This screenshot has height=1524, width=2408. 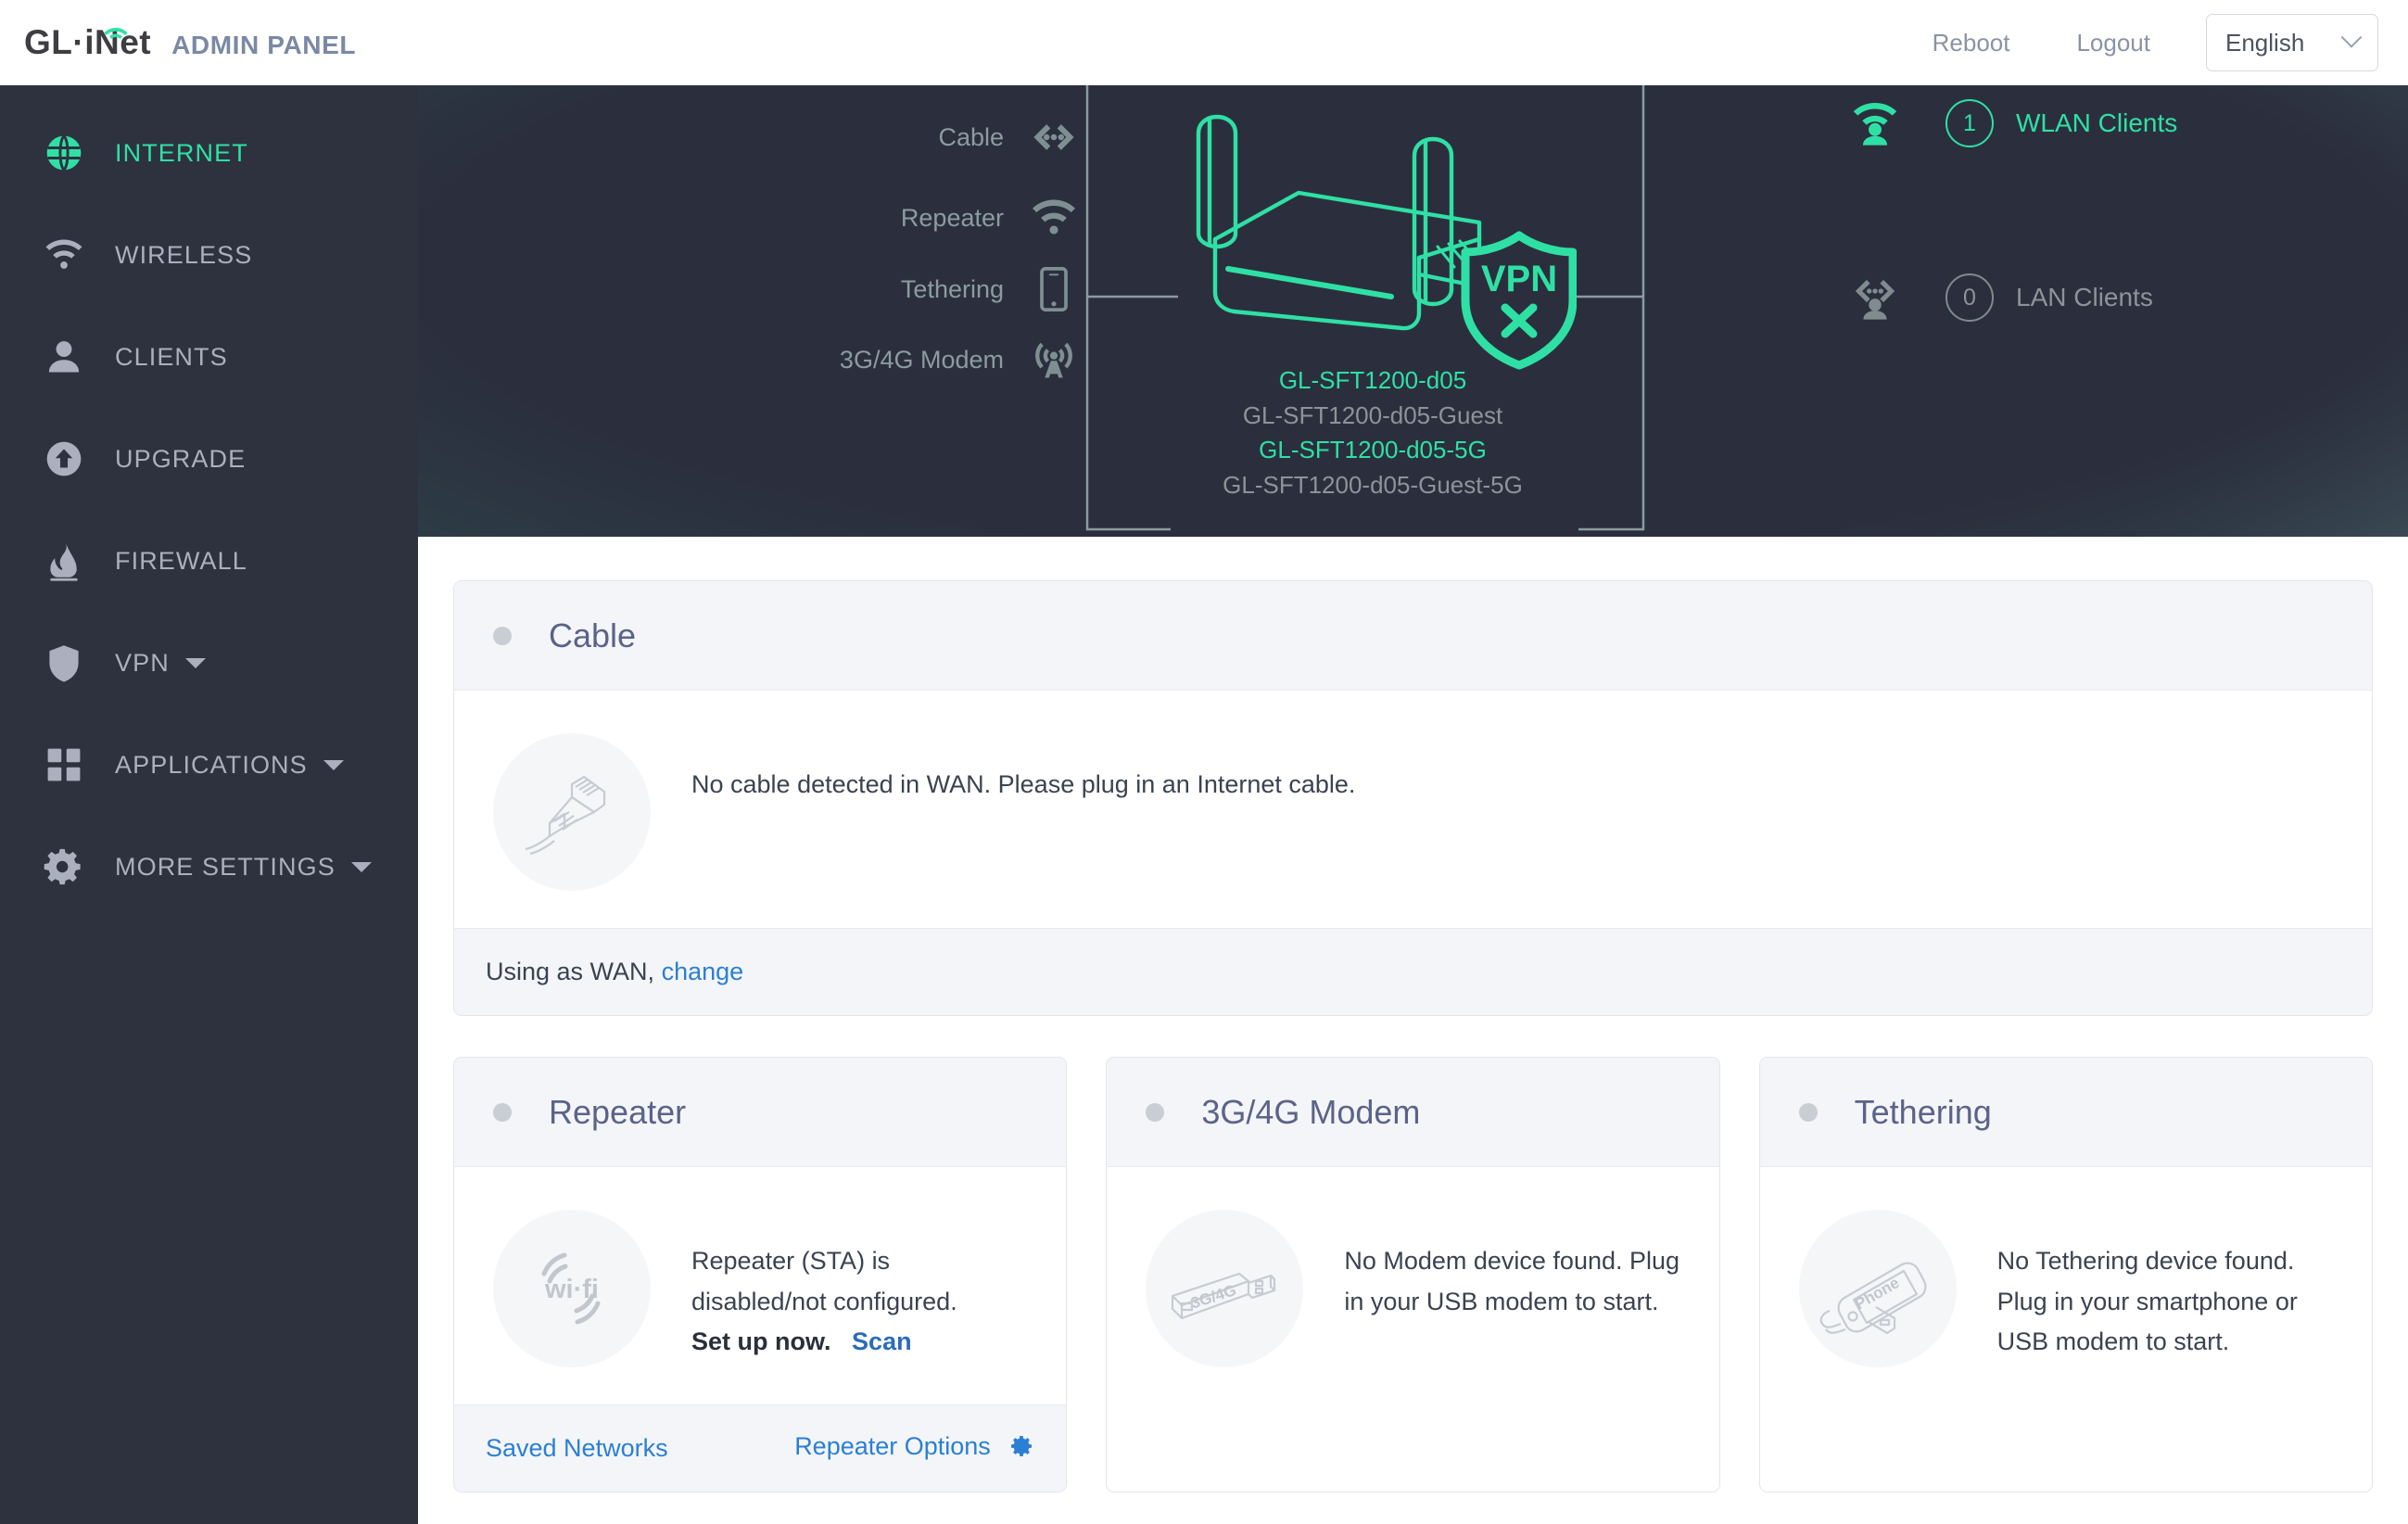 I want to click on brand-primary-text: GL·iNet, so click(x=88, y=42).